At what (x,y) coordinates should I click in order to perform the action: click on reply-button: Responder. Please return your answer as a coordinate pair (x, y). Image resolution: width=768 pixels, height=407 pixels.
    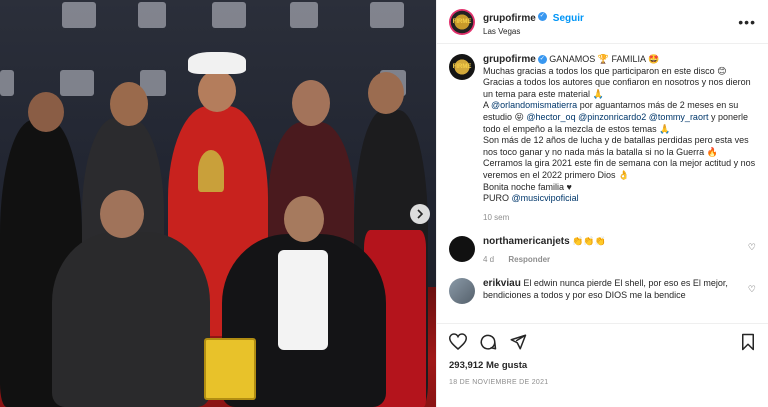
    Looking at the image, I should click on (529, 259).